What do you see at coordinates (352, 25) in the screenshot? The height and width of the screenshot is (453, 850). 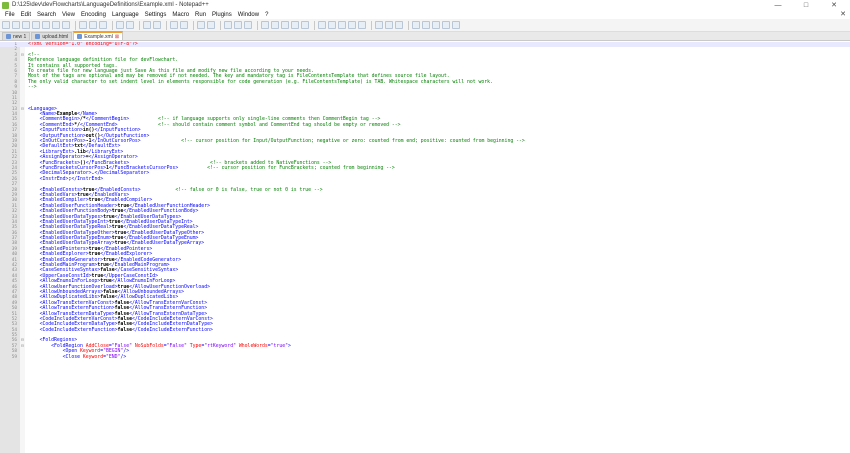 I see `play-multiple-icon` at bounding box center [352, 25].